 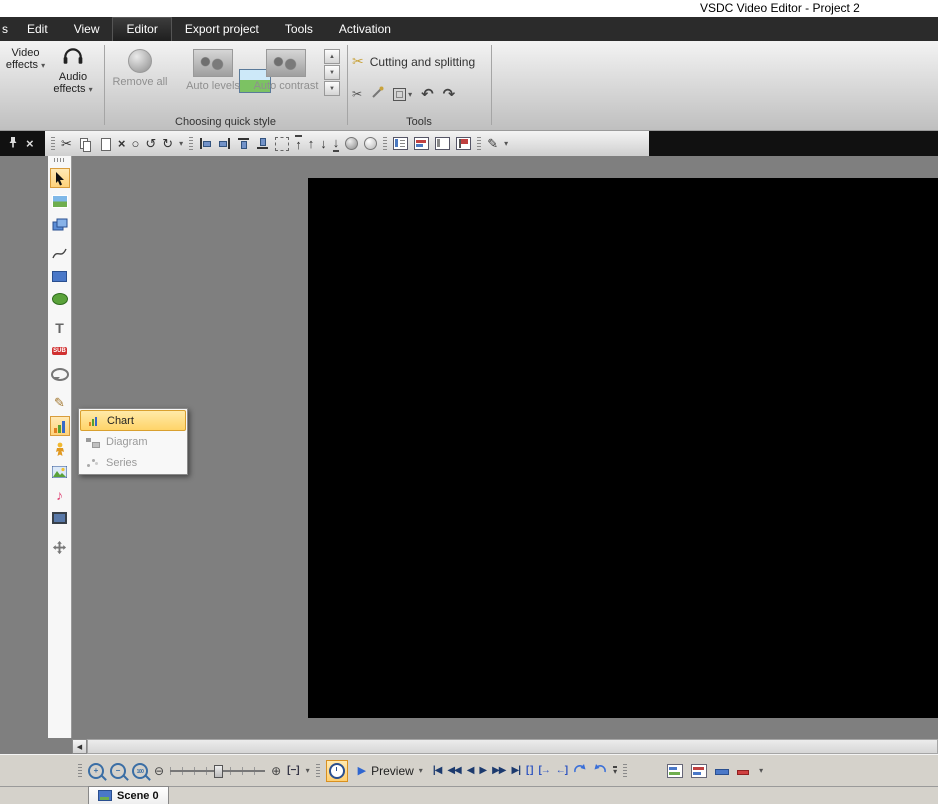 What do you see at coordinates (600, 770) in the screenshot?
I see `jump-forward-icon` at bounding box center [600, 770].